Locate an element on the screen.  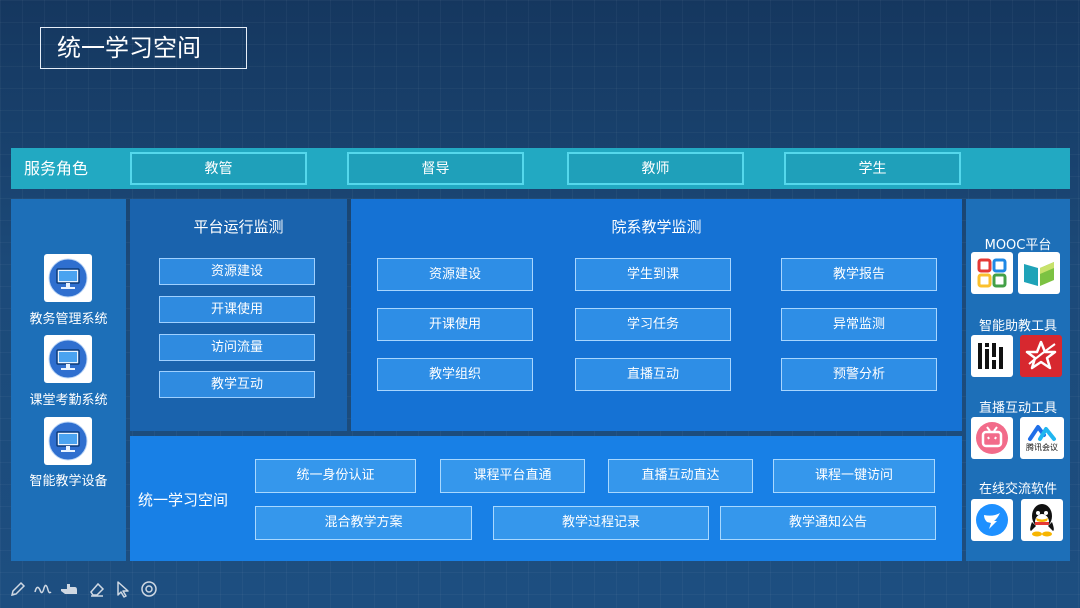
dept-item: 资源建设 is located at coordinates (455, 274).